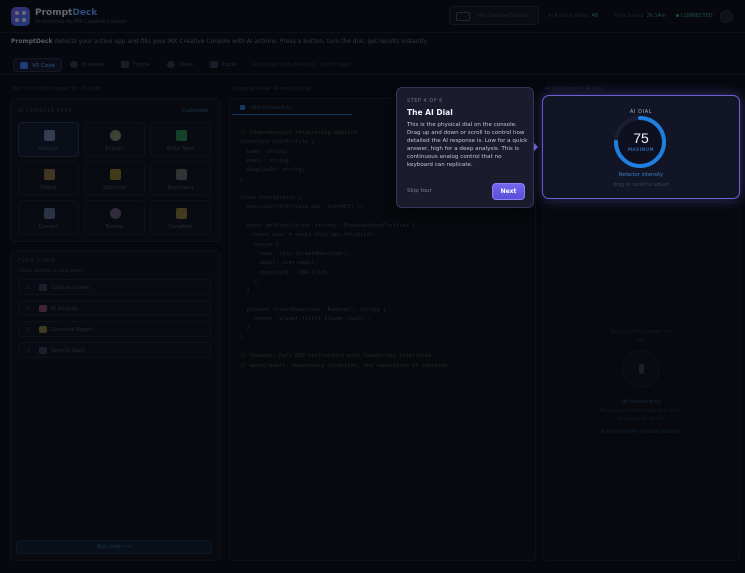 The height and width of the screenshot is (573, 745). Describe the element at coordinates (49, 174) in the screenshot. I see `bug-icon` at that location.